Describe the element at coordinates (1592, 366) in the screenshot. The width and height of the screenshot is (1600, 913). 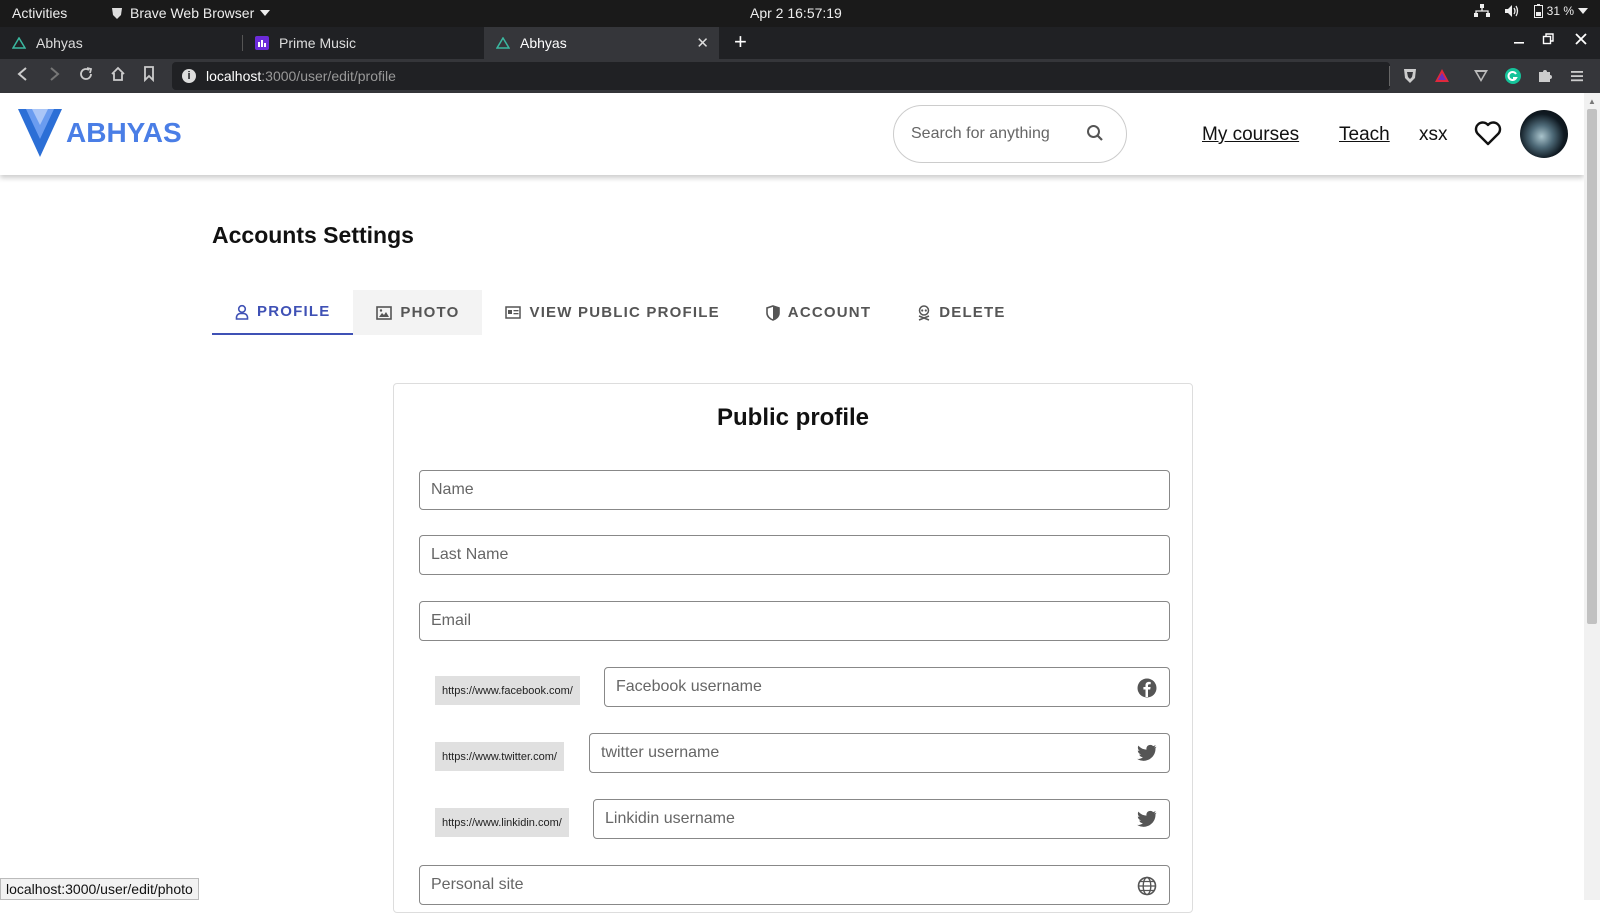
I see `scrollbar-thumb` at that location.